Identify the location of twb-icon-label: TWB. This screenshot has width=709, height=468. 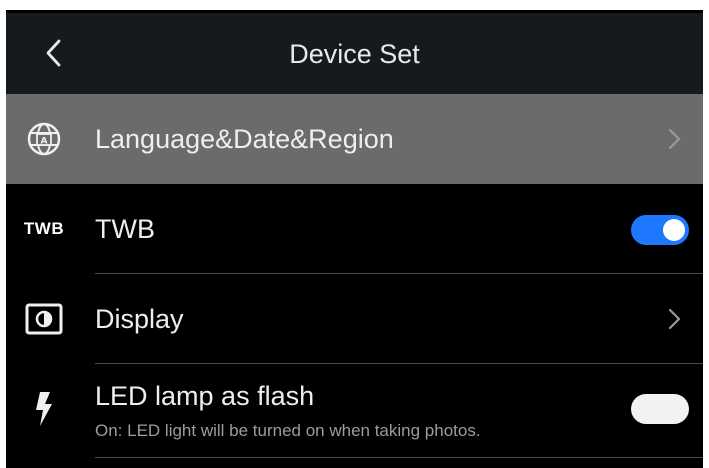
(44, 228).